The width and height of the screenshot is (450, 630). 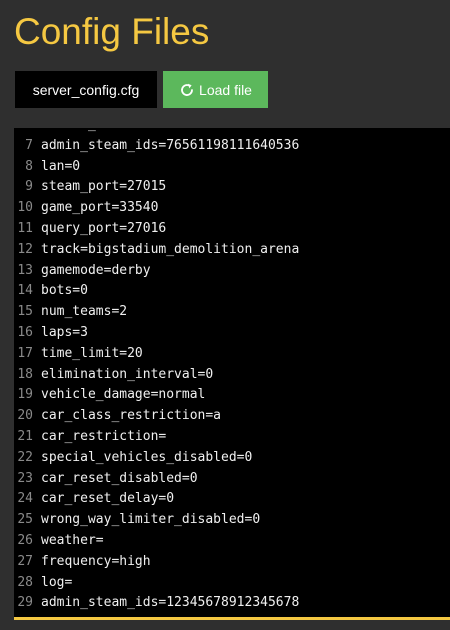 I want to click on line-content: num_teams=2, so click(x=84, y=312).